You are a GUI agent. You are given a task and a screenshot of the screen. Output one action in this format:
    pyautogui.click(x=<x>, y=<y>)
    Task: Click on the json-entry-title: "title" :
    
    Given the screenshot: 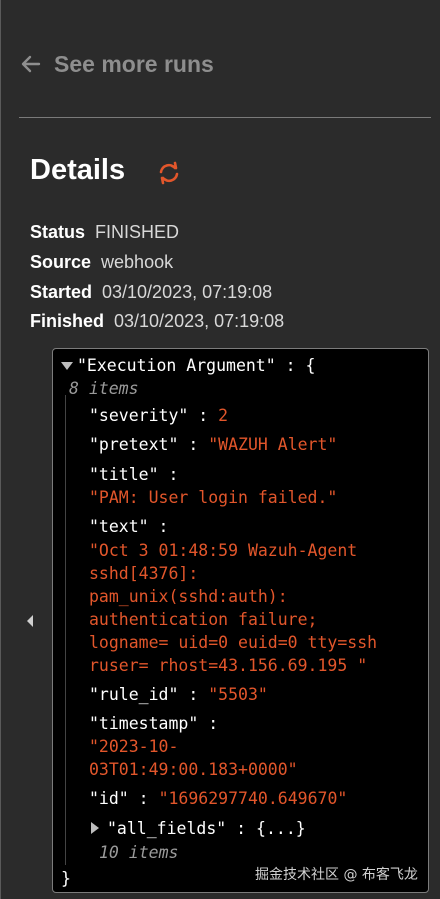 What is the action you would take?
    pyautogui.click(x=134, y=474)
    